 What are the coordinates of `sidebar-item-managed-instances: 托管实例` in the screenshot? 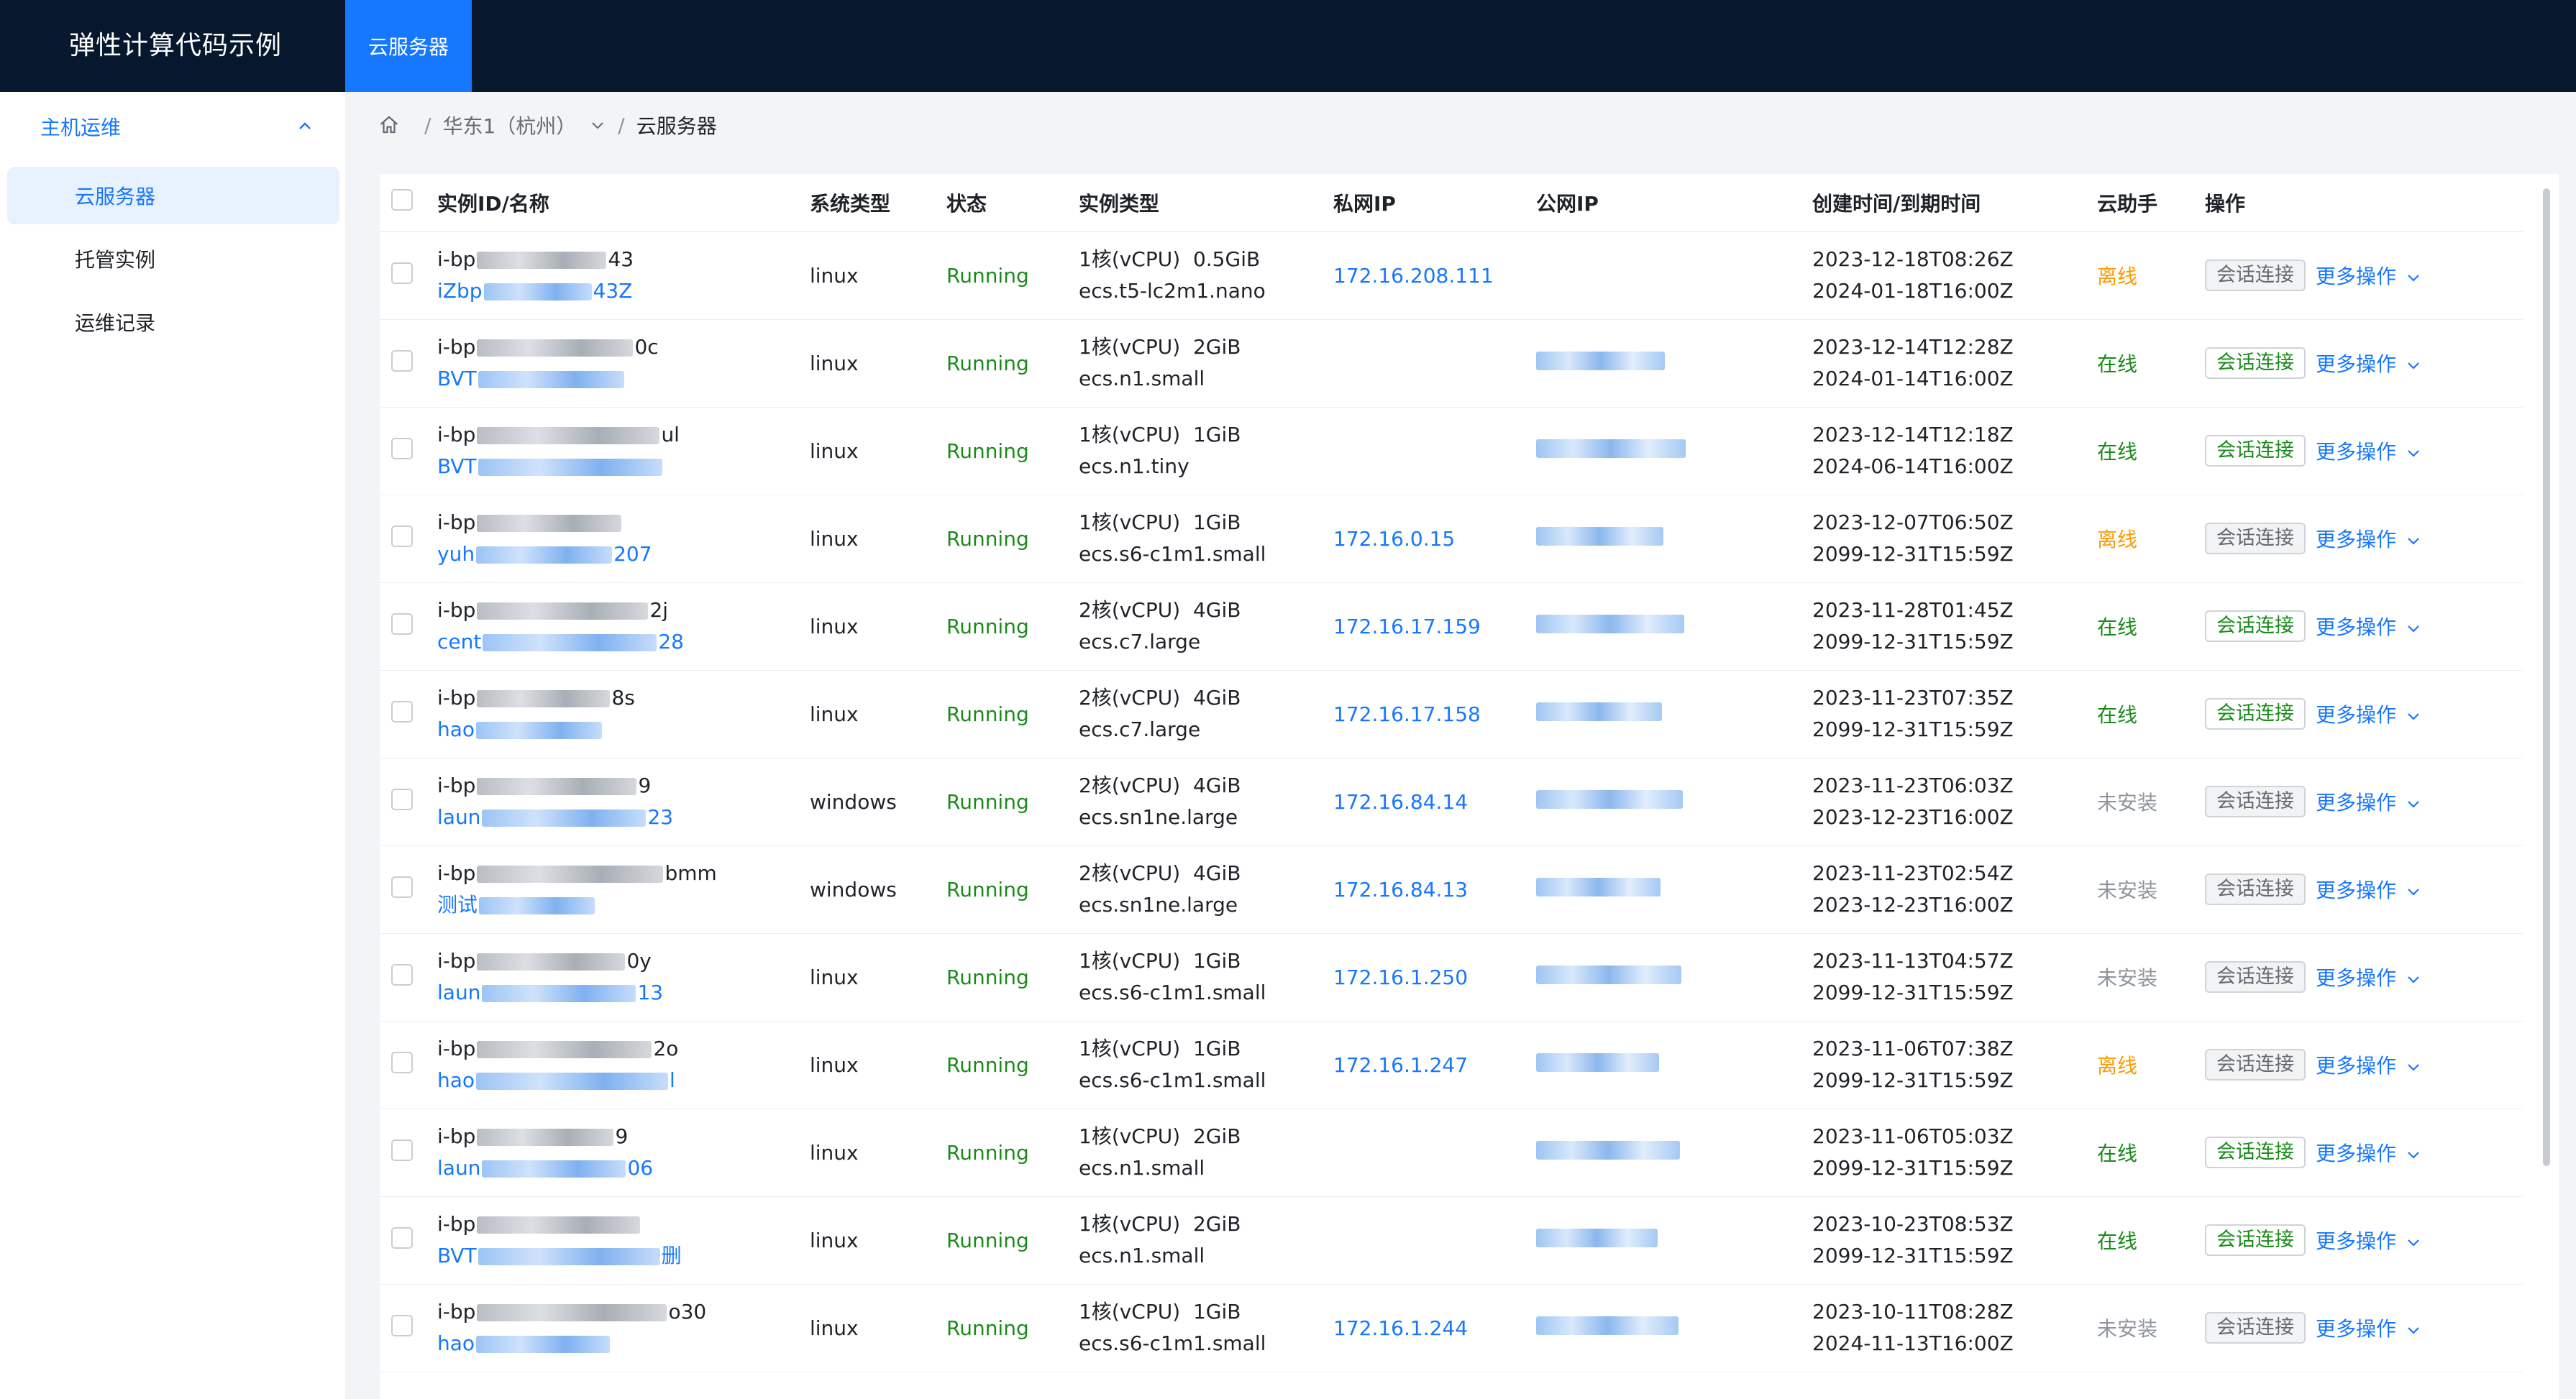 It's located at (173, 259).